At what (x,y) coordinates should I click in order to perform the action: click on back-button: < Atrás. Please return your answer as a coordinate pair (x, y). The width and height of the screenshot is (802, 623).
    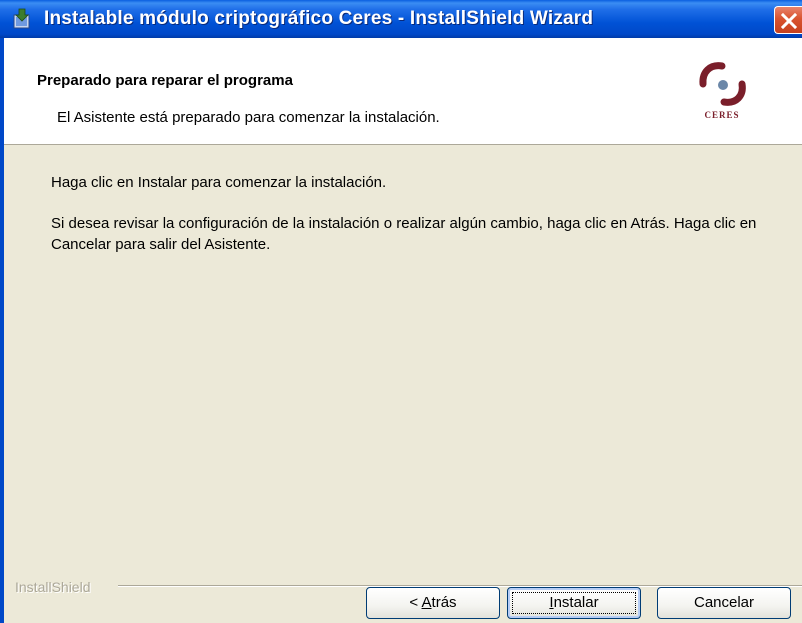
    Looking at the image, I should click on (433, 603).